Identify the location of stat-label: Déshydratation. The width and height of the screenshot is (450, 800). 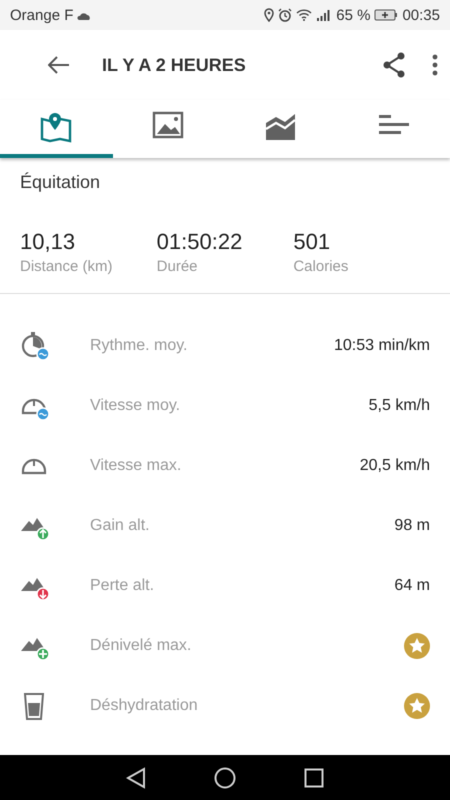
(144, 706).